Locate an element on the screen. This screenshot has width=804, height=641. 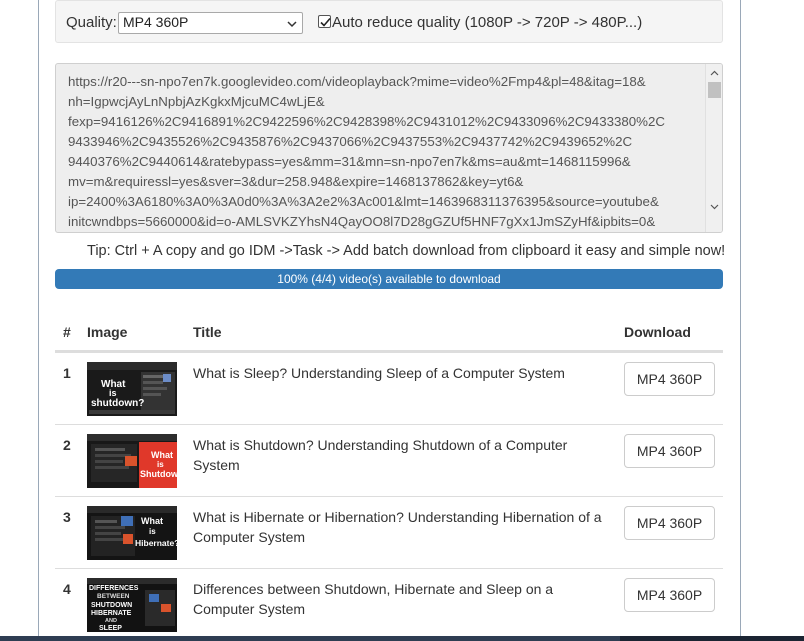
quality-select: MP4 360P is located at coordinates (210, 23).